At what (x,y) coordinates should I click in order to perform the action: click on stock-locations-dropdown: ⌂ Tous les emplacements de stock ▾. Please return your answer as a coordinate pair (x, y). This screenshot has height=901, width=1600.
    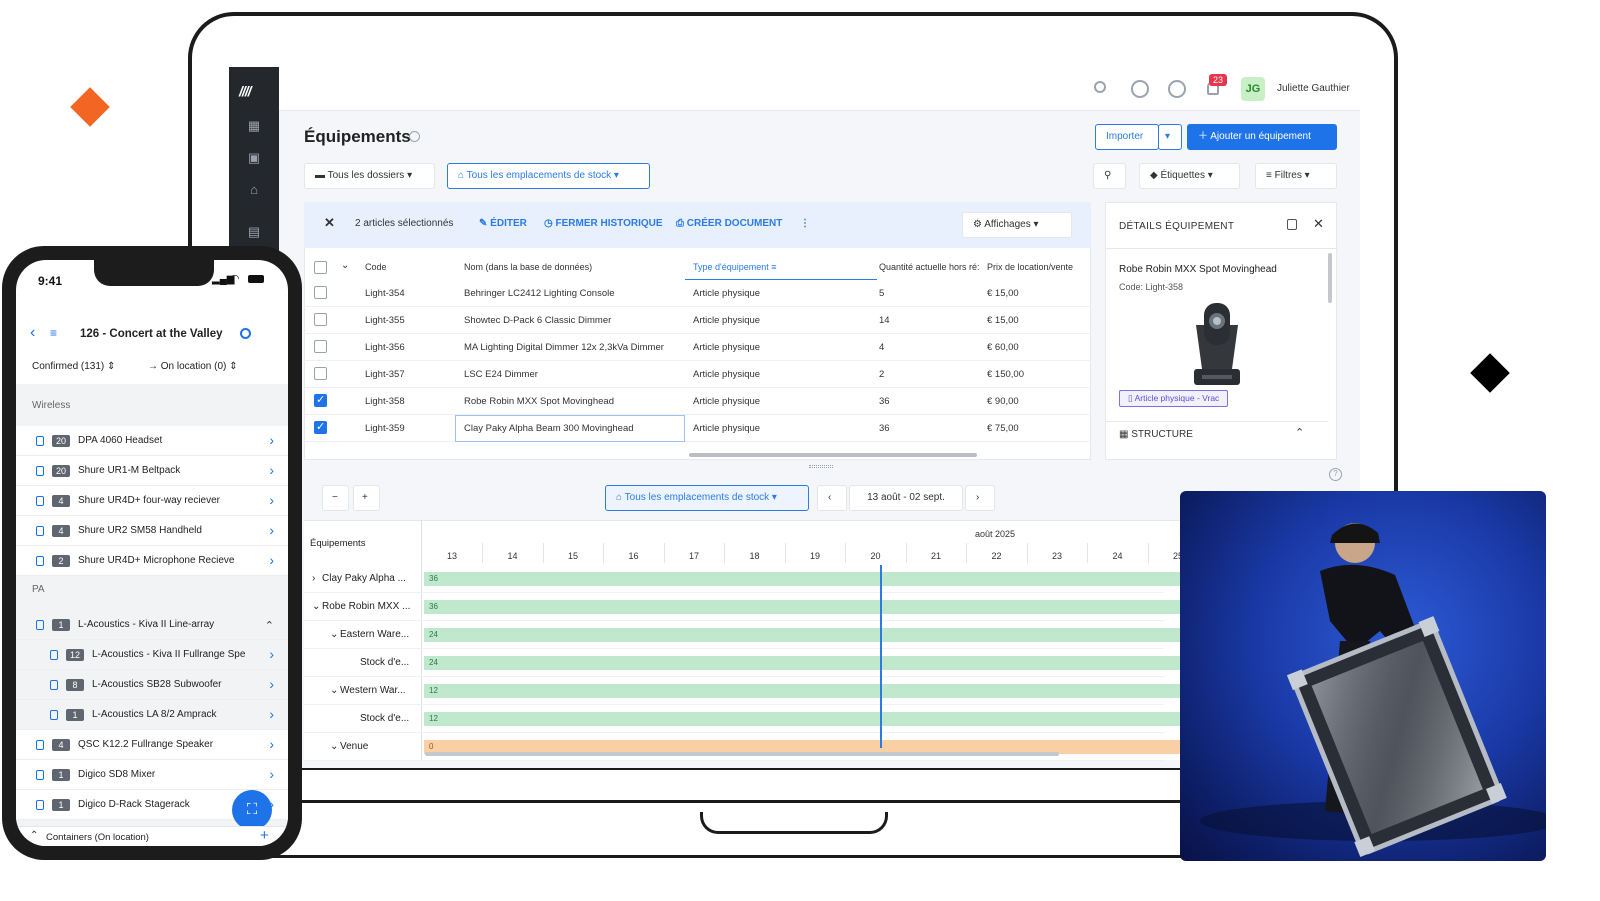
    Looking at the image, I should click on (548, 176).